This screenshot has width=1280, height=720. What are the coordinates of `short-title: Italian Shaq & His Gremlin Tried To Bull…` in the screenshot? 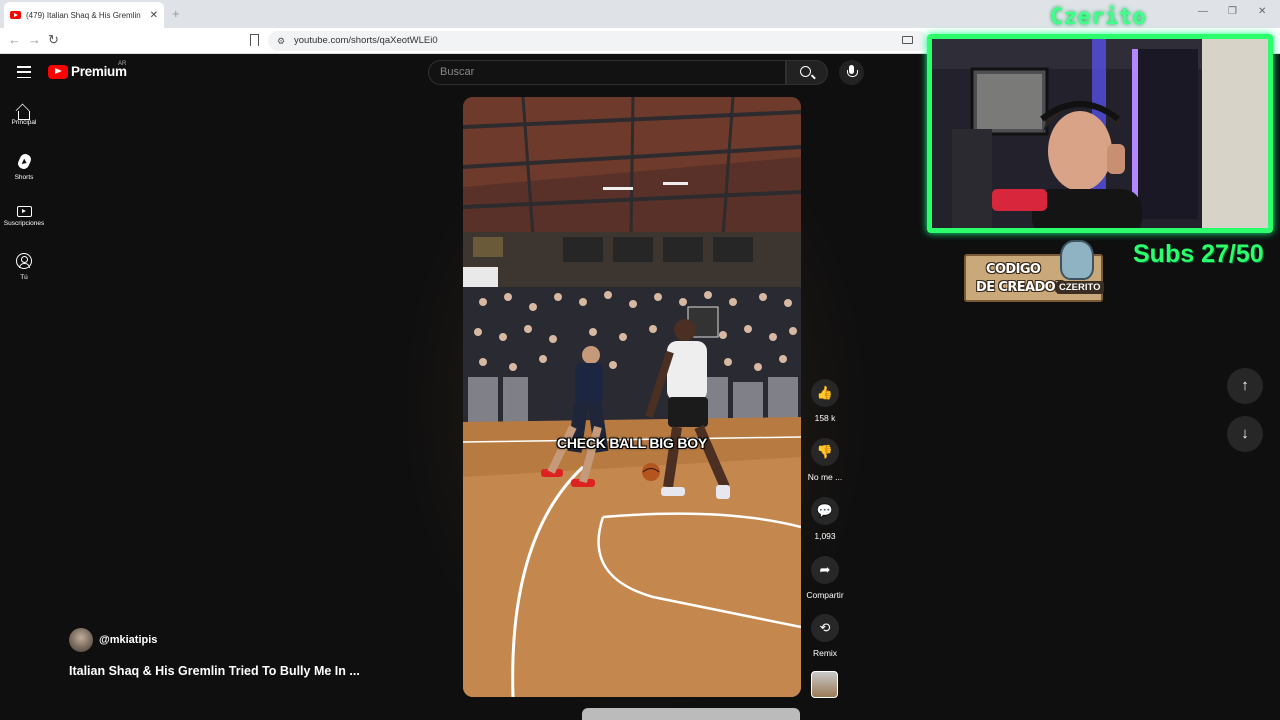 It's located at (214, 671).